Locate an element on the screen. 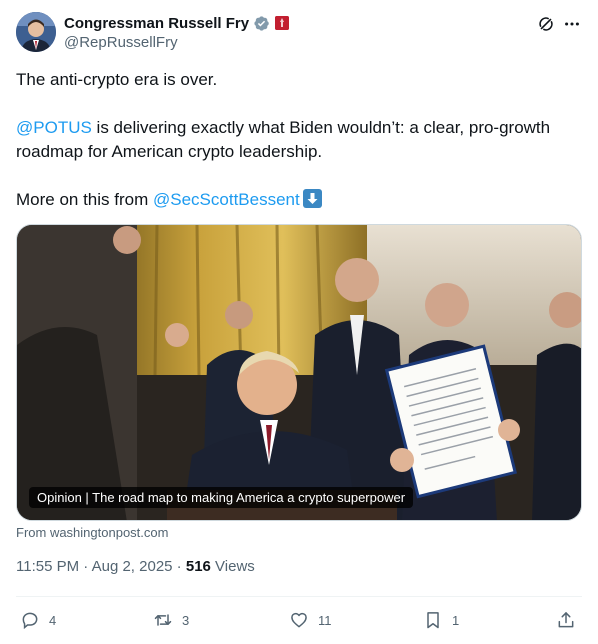 The height and width of the screenshot is (644, 598). grey-verified-badge-icon is located at coordinates (261, 23).